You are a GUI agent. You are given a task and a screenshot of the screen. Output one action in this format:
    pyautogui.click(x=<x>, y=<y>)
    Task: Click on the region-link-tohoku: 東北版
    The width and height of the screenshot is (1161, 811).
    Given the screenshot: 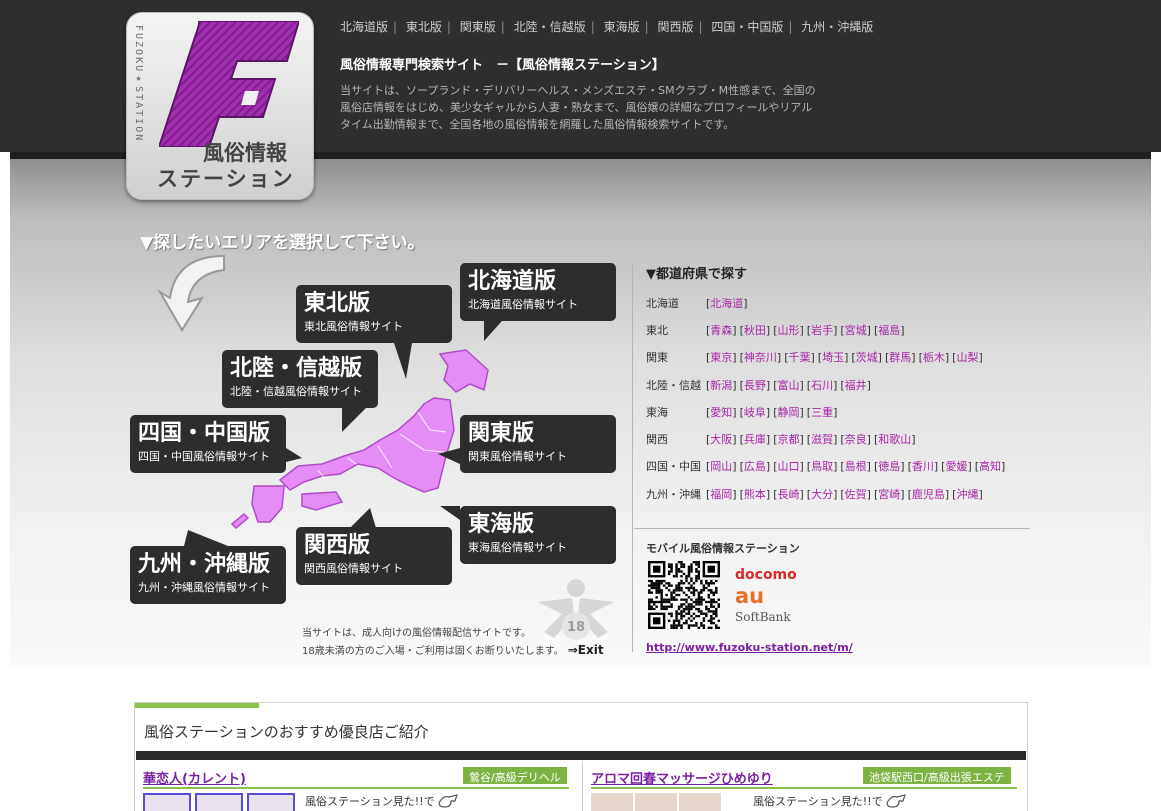 What is the action you would take?
    pyautogui.click(x=424, y=27)
    